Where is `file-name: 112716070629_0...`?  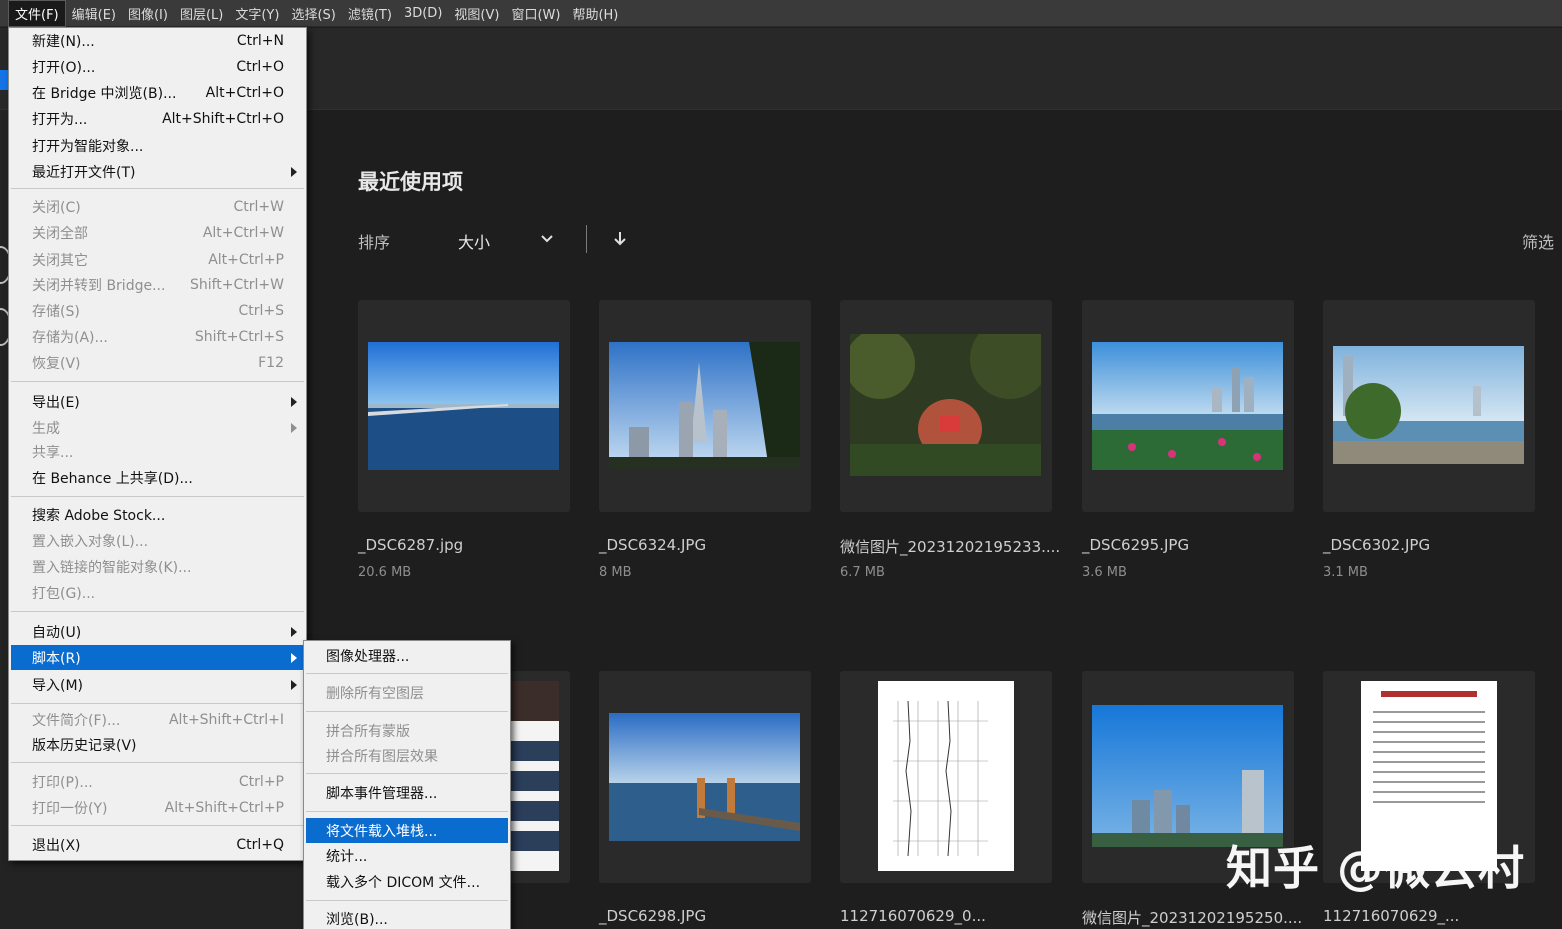 file-name: 112716070629_0... is located at coordinates (913, 916).